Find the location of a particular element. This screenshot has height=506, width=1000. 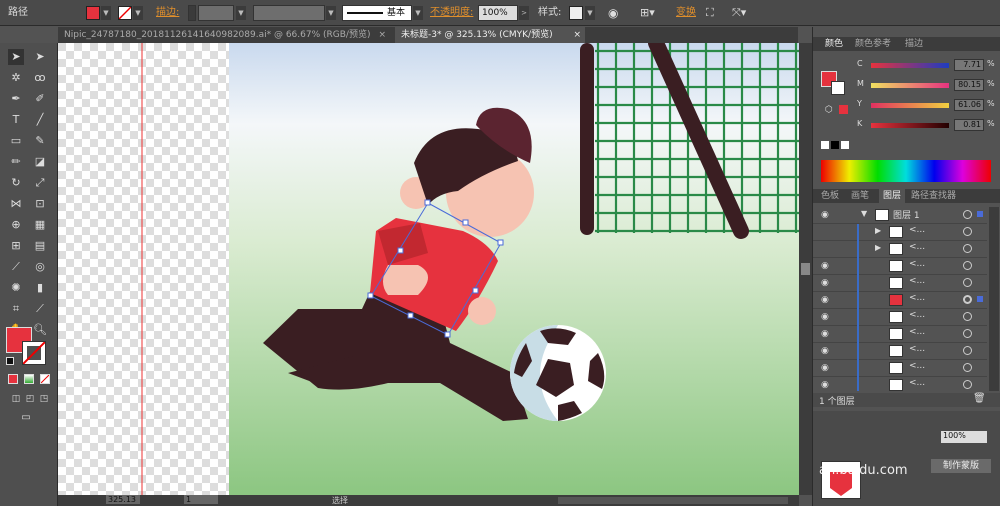

stroke-weight-dropdown: ▼ is located at coordinates (241, 13).